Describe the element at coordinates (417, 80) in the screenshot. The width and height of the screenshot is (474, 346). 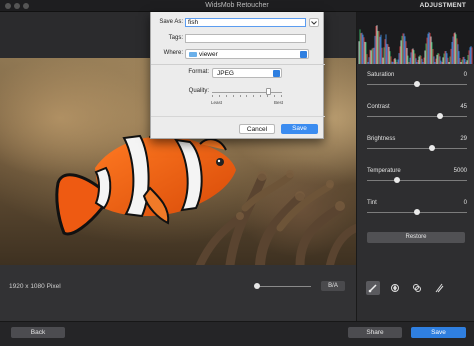
I see `saturation-adjustment: Saturation 0` at that location.